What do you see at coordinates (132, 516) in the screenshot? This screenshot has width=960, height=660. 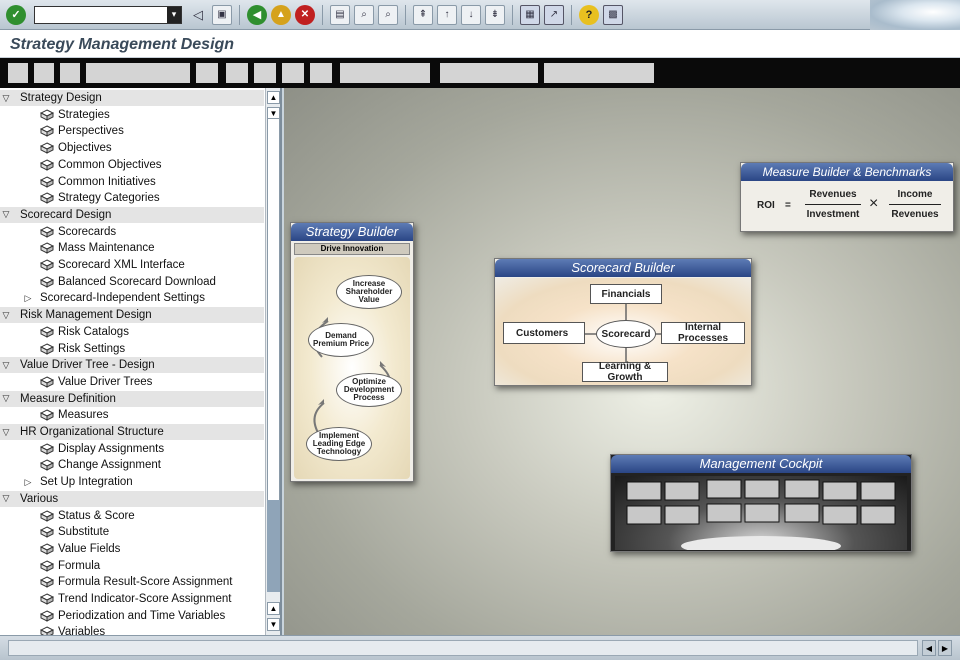 I see `tree-item: Status & Score` at bounding box center [132, 516].